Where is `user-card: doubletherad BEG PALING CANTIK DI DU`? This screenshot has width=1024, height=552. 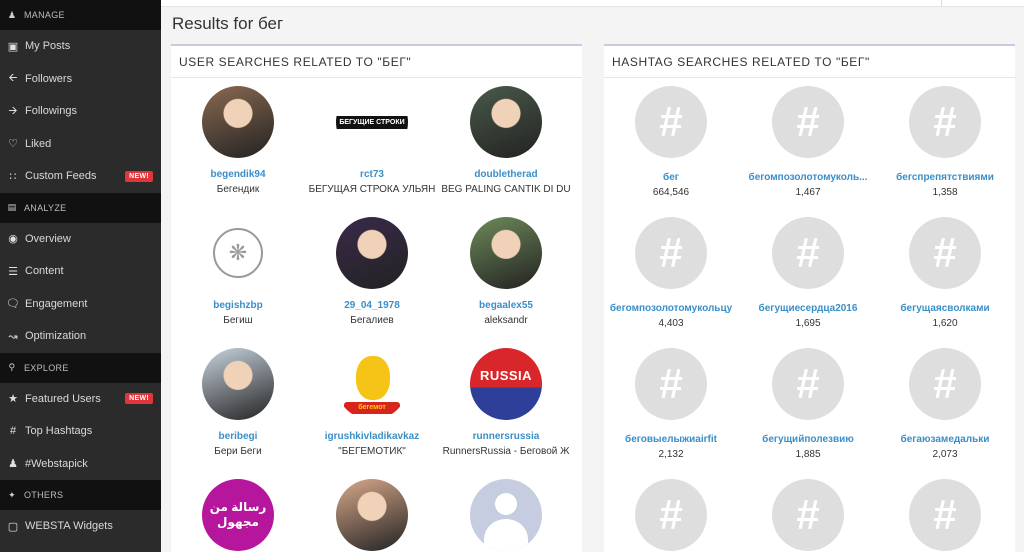 user-card: doubletherad BEG PALING CANTIK DI DU is located at coordinates (506, 140).